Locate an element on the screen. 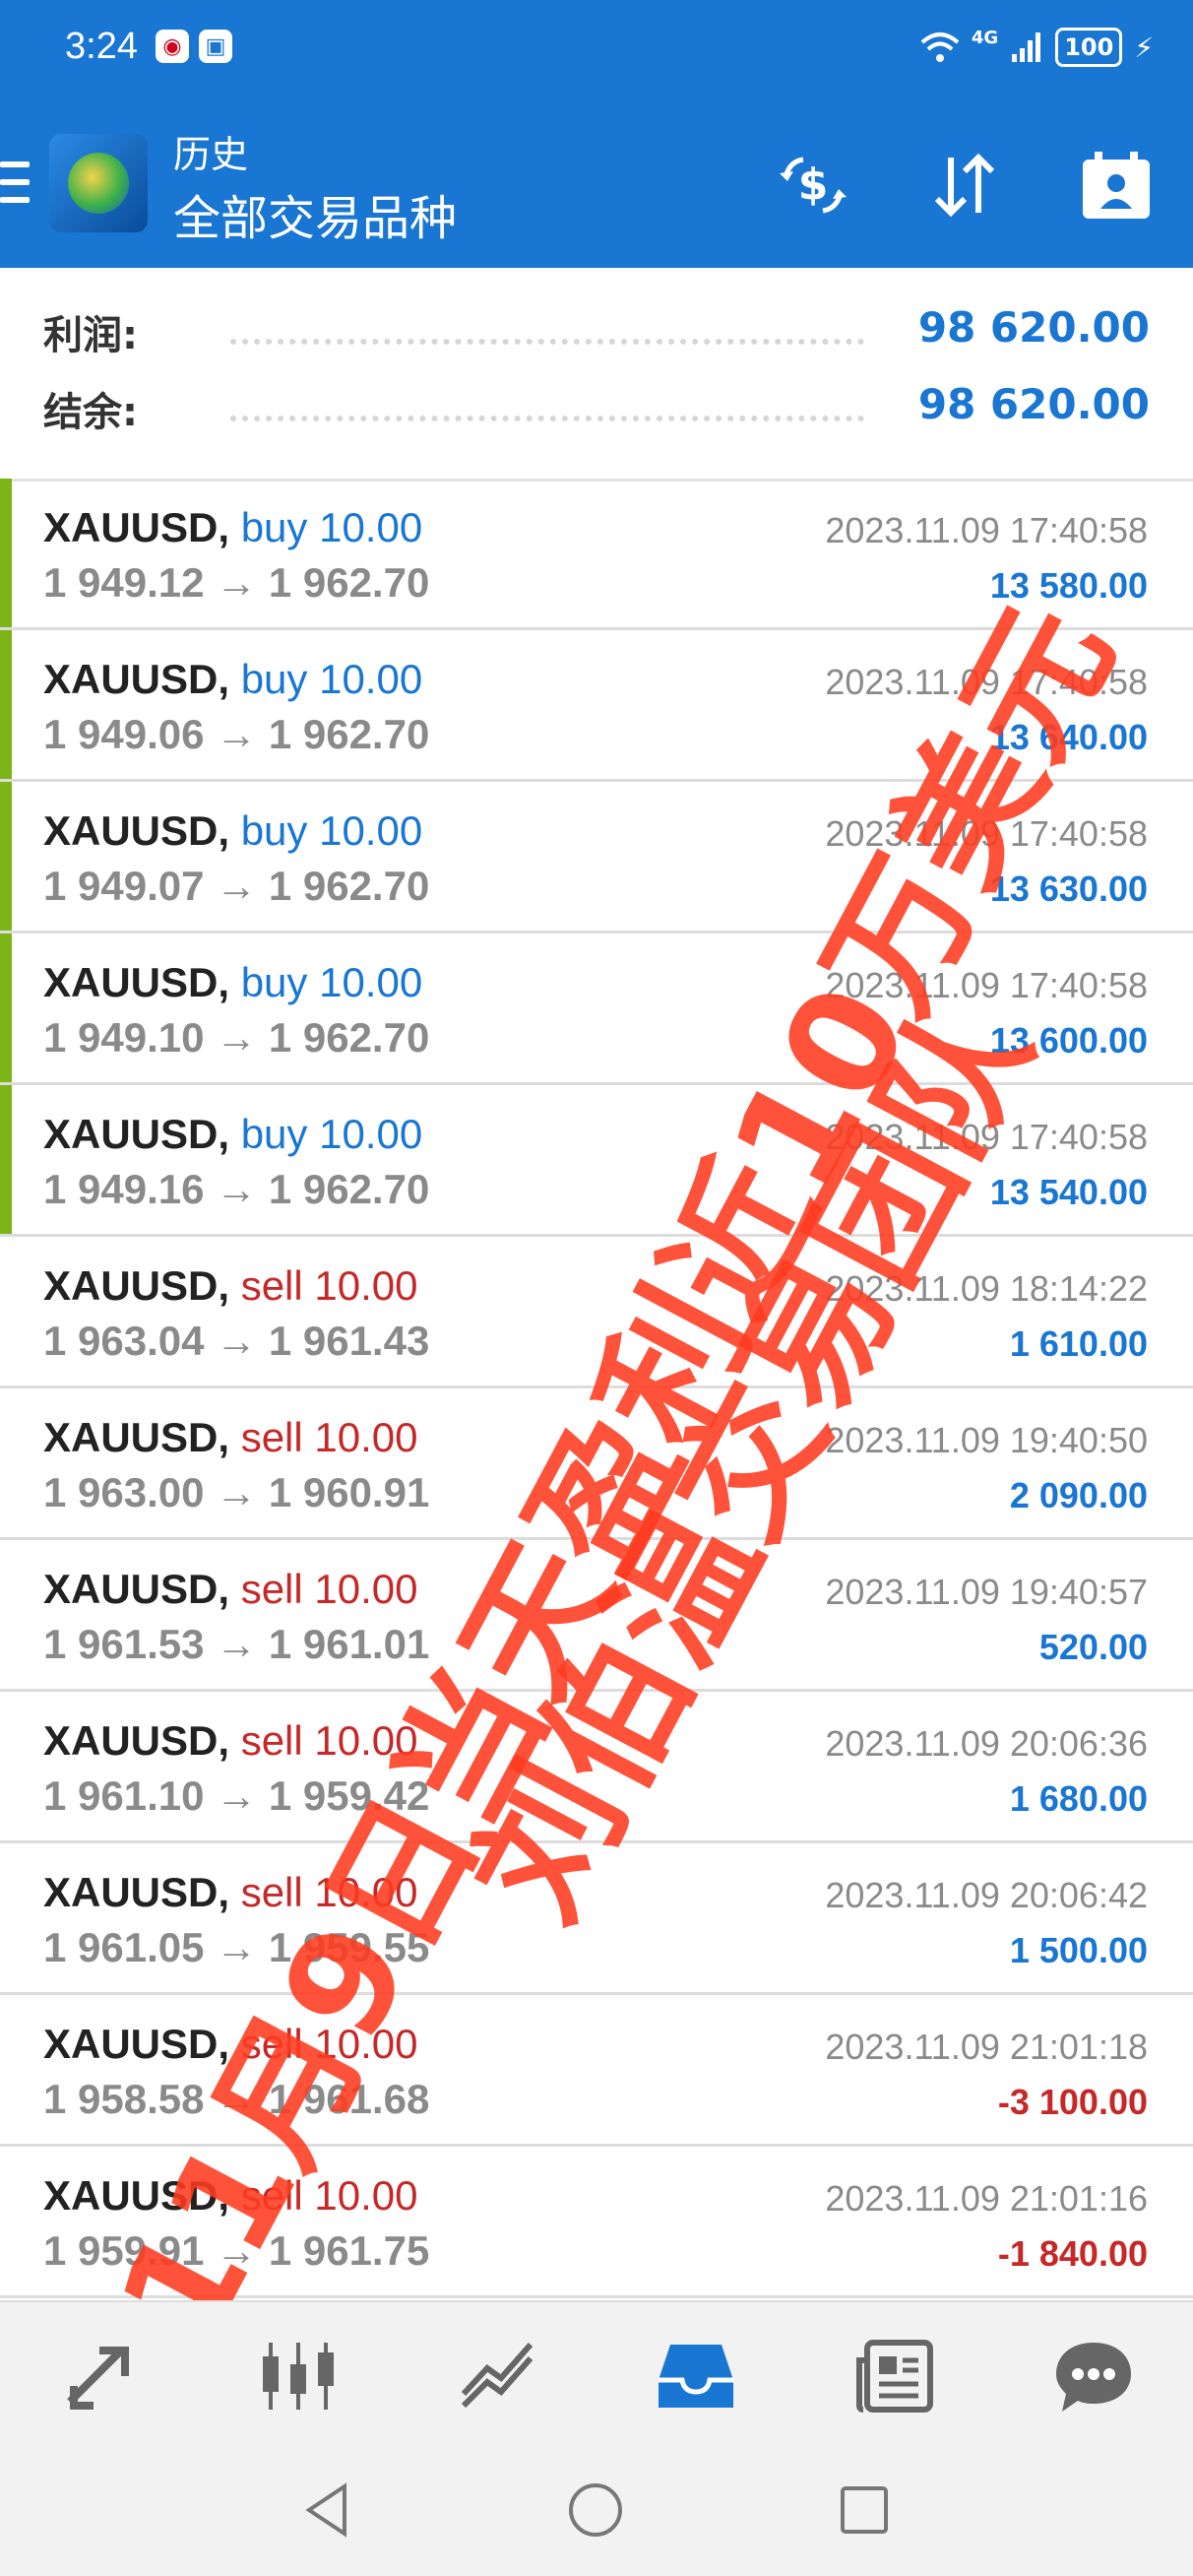 Image resolution: width=1193 pixels, height=2576 pixels. summary-profit-row: 利润: 98 620.00 is located at coordinates (596, 332).